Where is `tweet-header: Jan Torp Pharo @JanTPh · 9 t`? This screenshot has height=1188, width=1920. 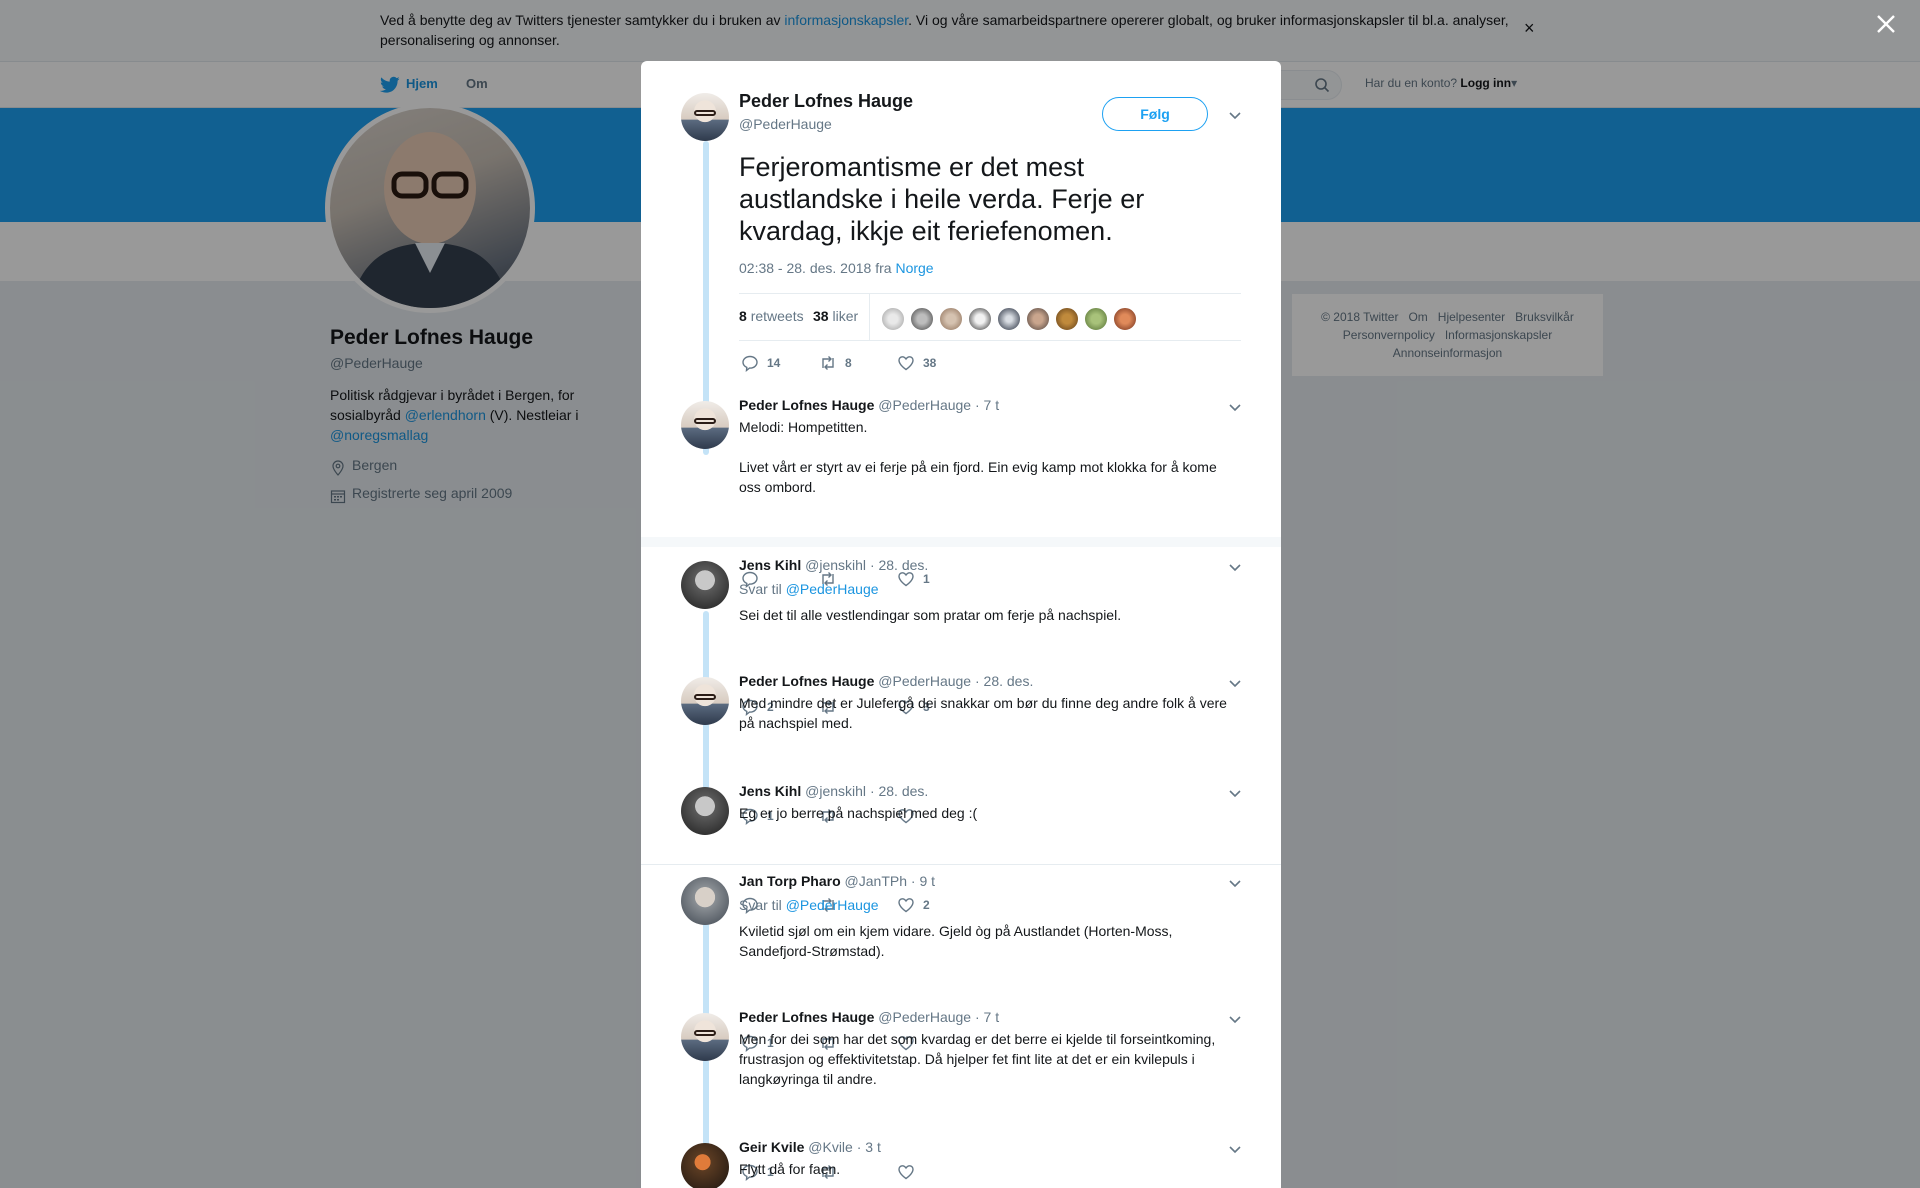 tweet-header: Jan Torp Pharo @JanTPh · 9 t is located at coordinates (837, 881).